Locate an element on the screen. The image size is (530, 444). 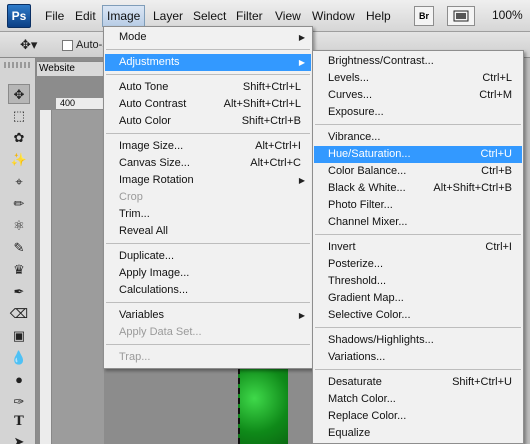
type-tool-icon: T is located at coordinates (19, 422).